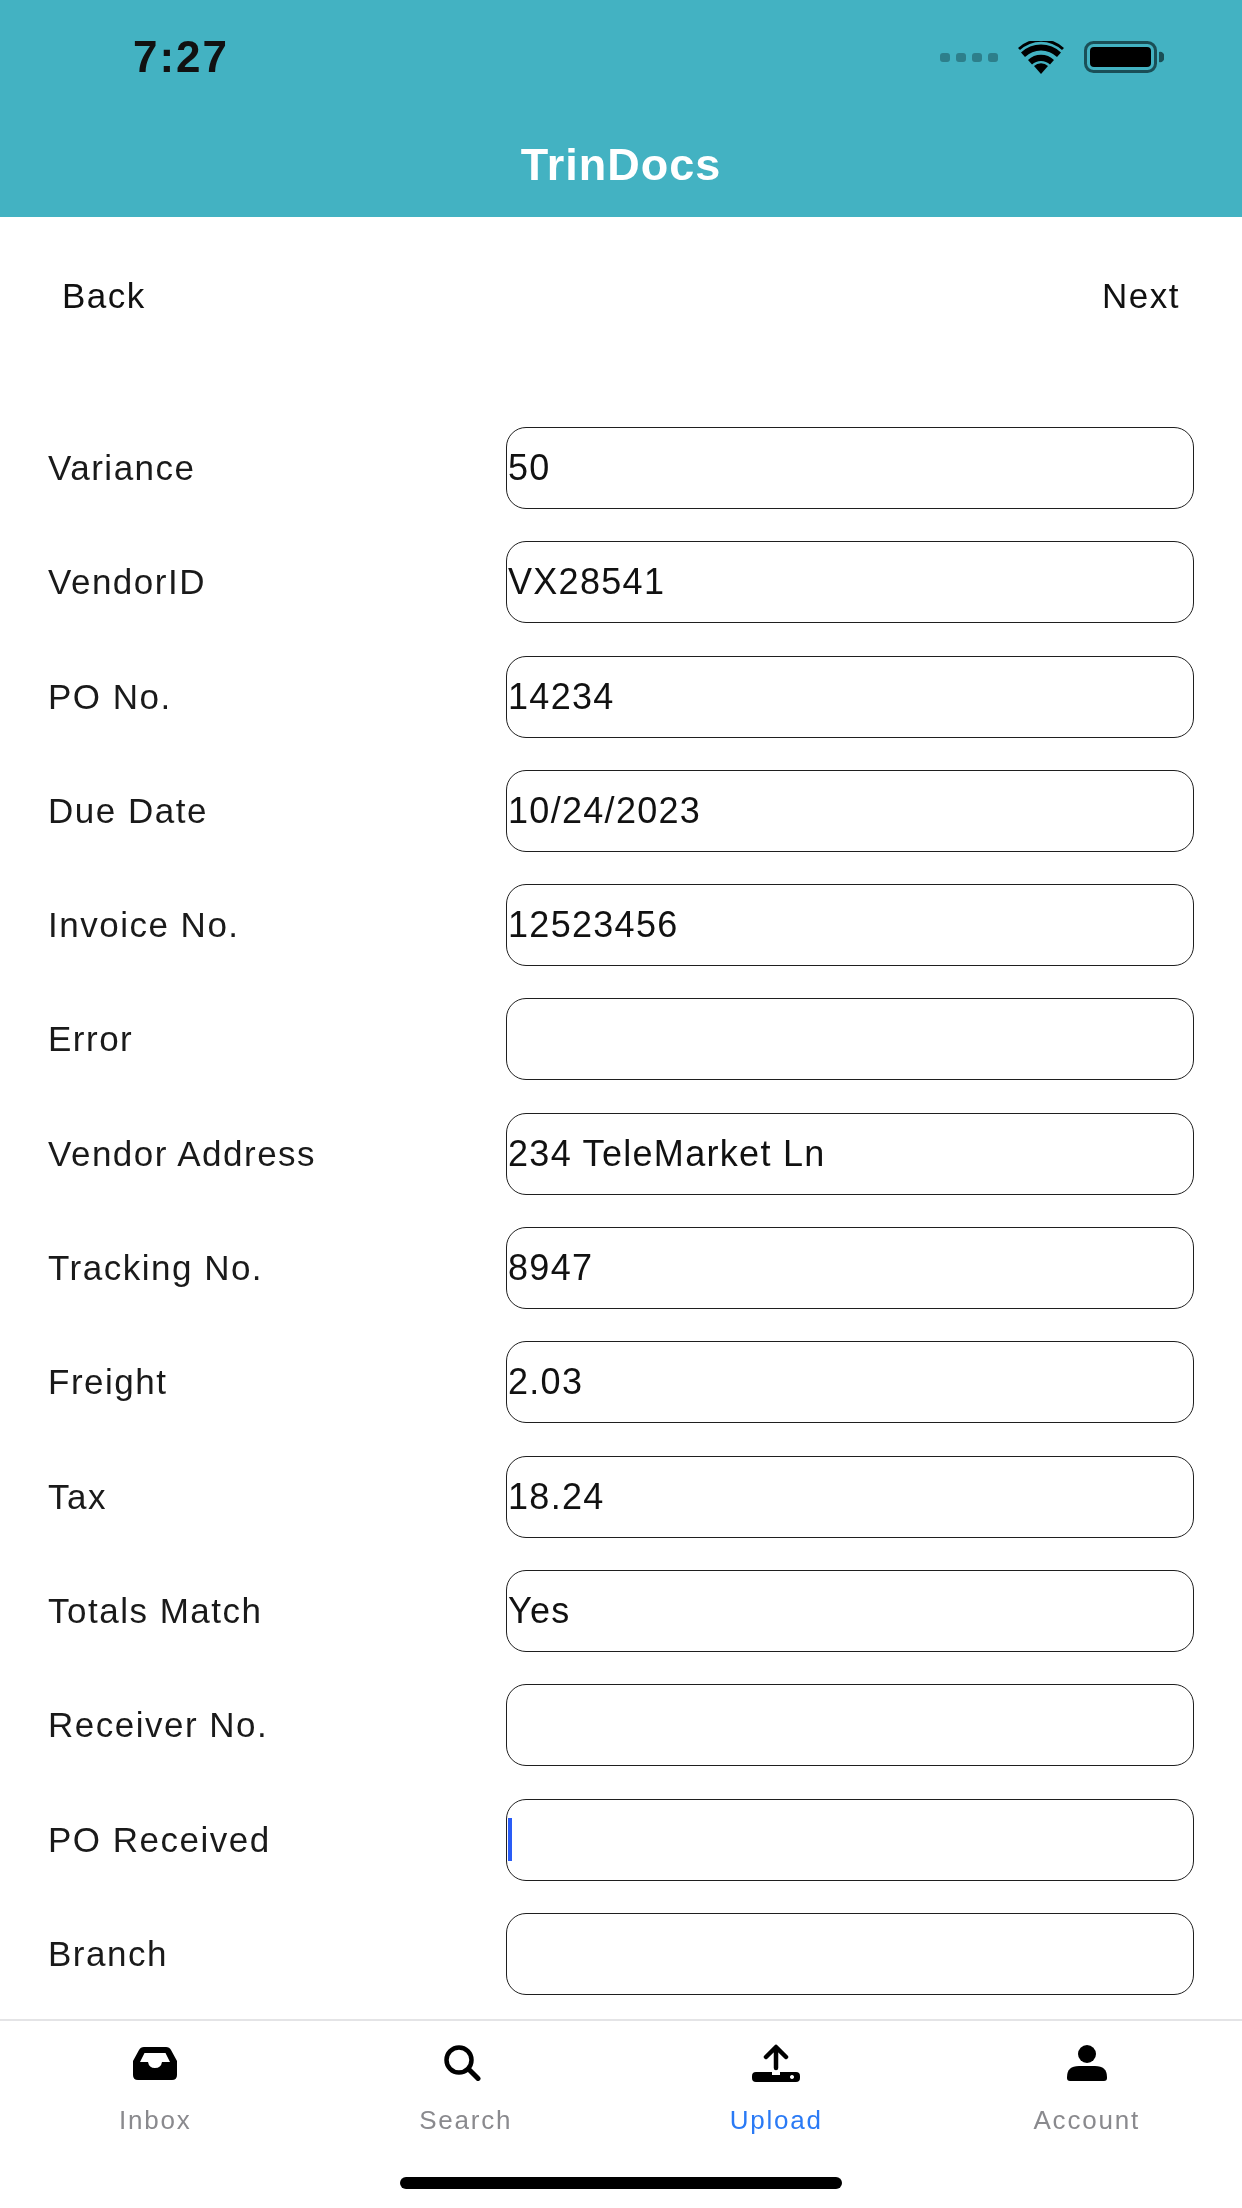 The height and width of the screenshot is (2208, 1242). I want to click on wifi-icon, so click(1041, 57).